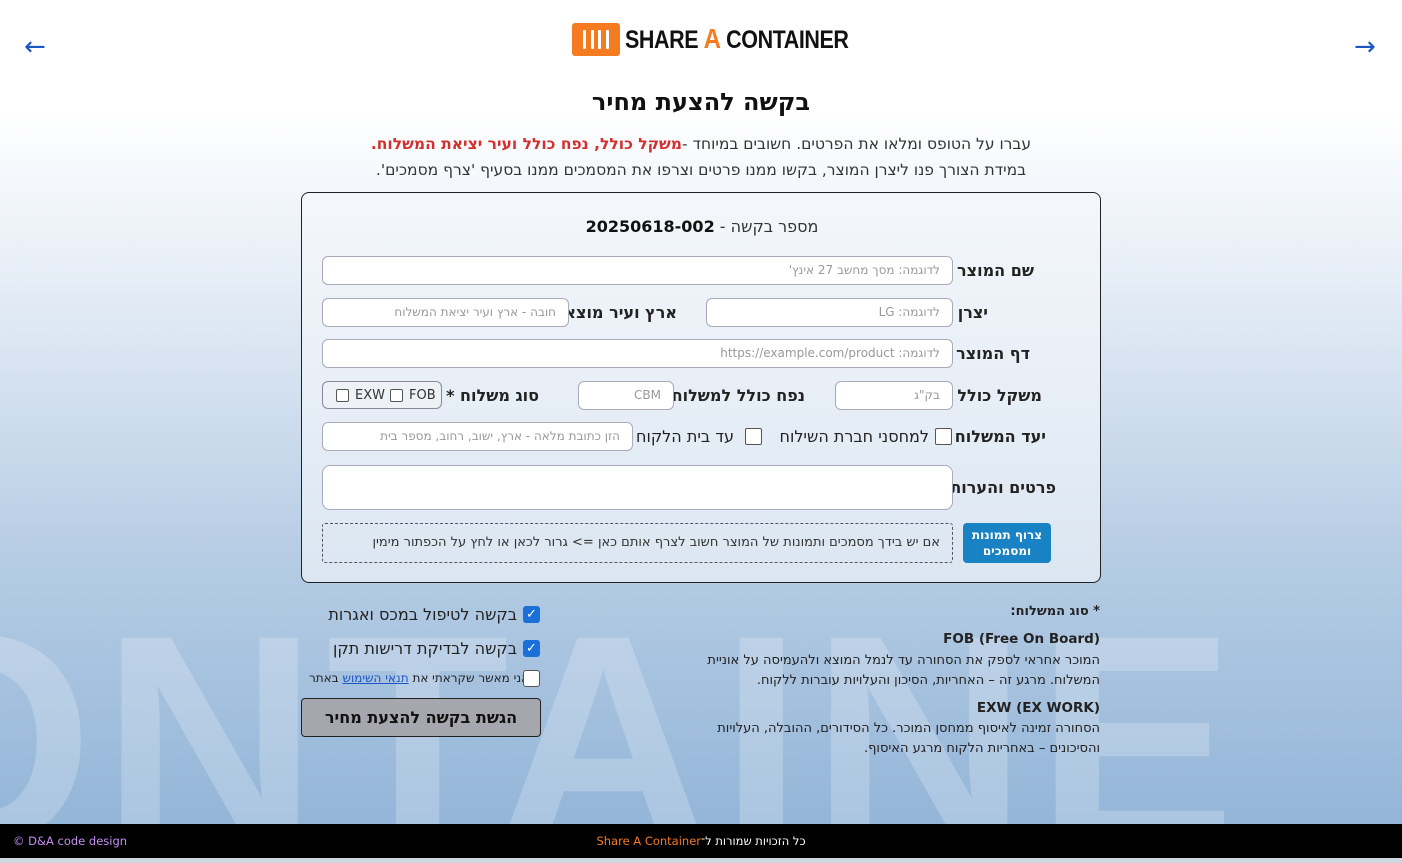 The width and height of the screenshot is (1402, 863). Describe the element at coordinates (999, 395) in the screenshot. I see `weight-label: משקל כולל` at that location.